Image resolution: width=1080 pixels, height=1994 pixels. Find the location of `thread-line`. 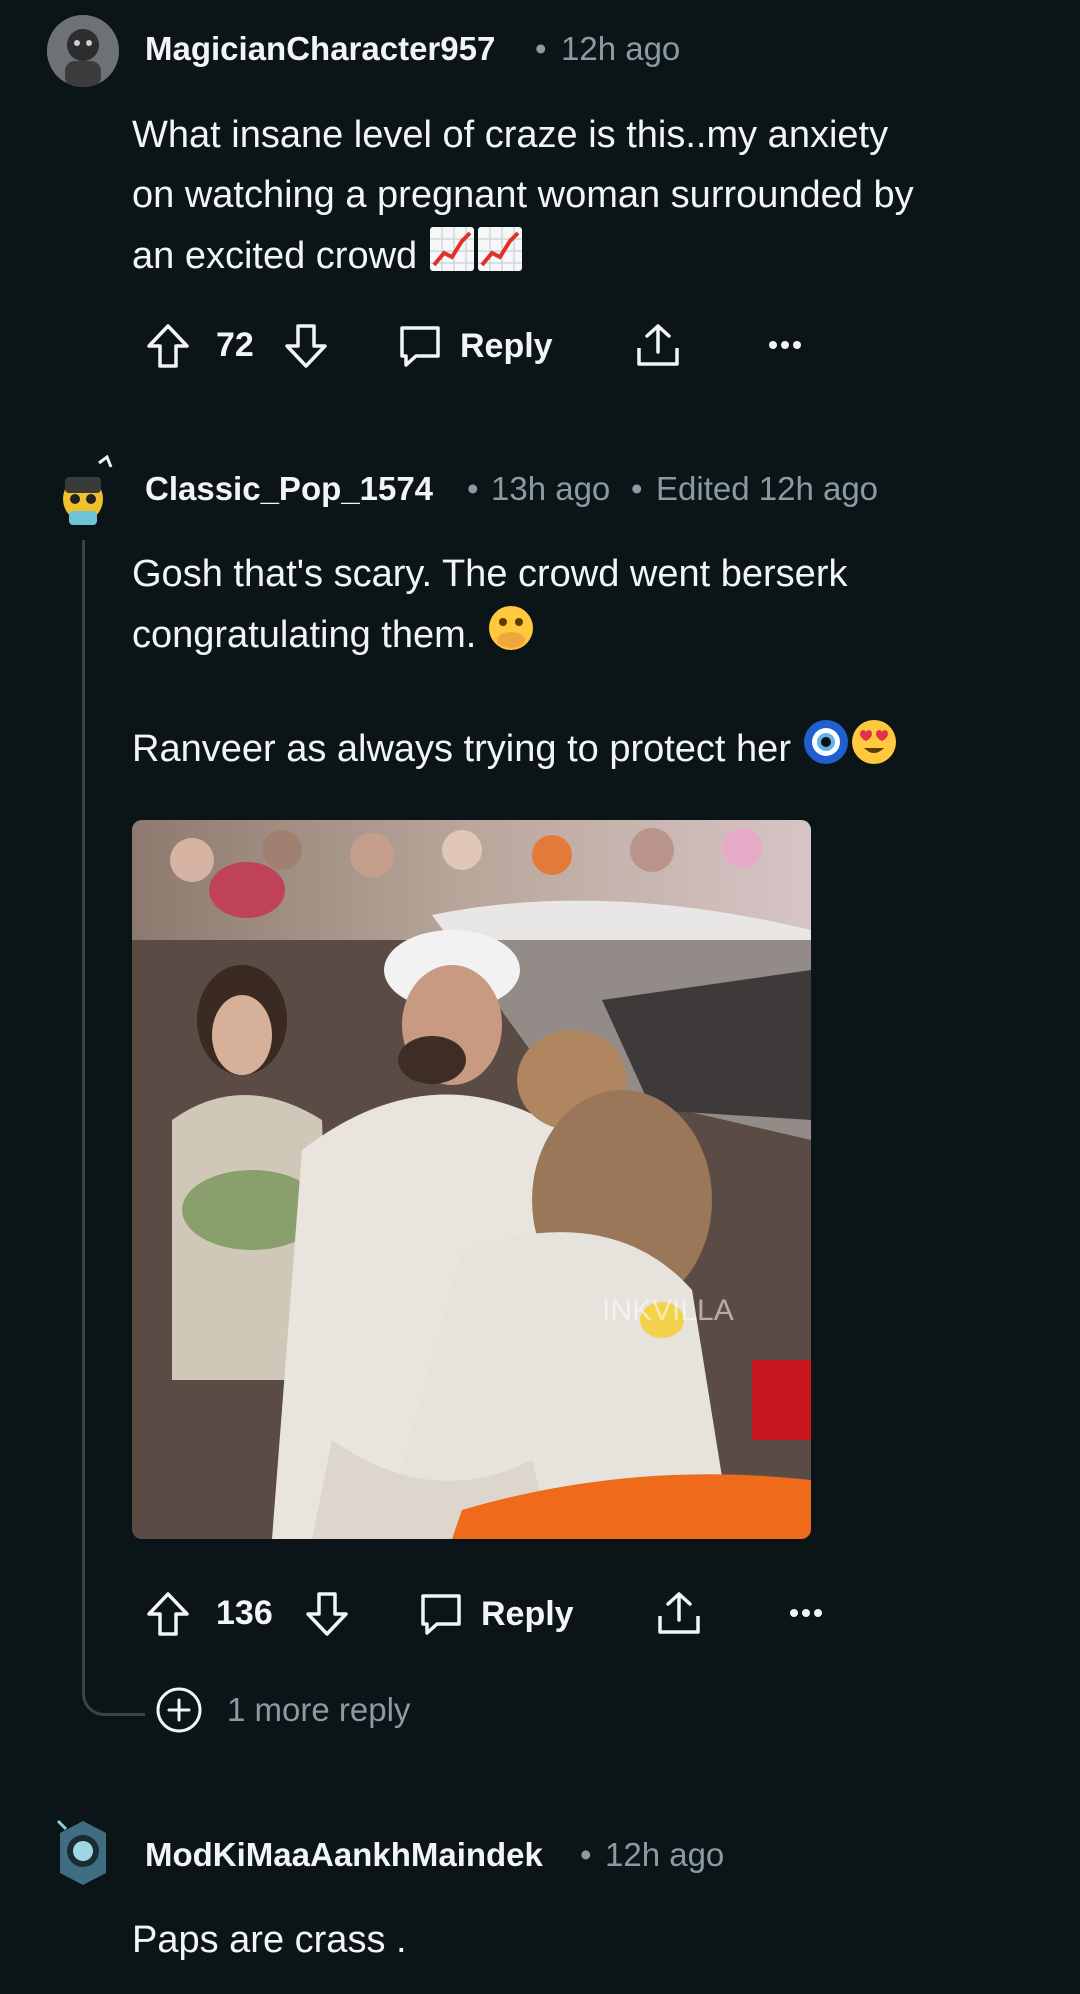

thread-line is located at coordinates (83, 1112).